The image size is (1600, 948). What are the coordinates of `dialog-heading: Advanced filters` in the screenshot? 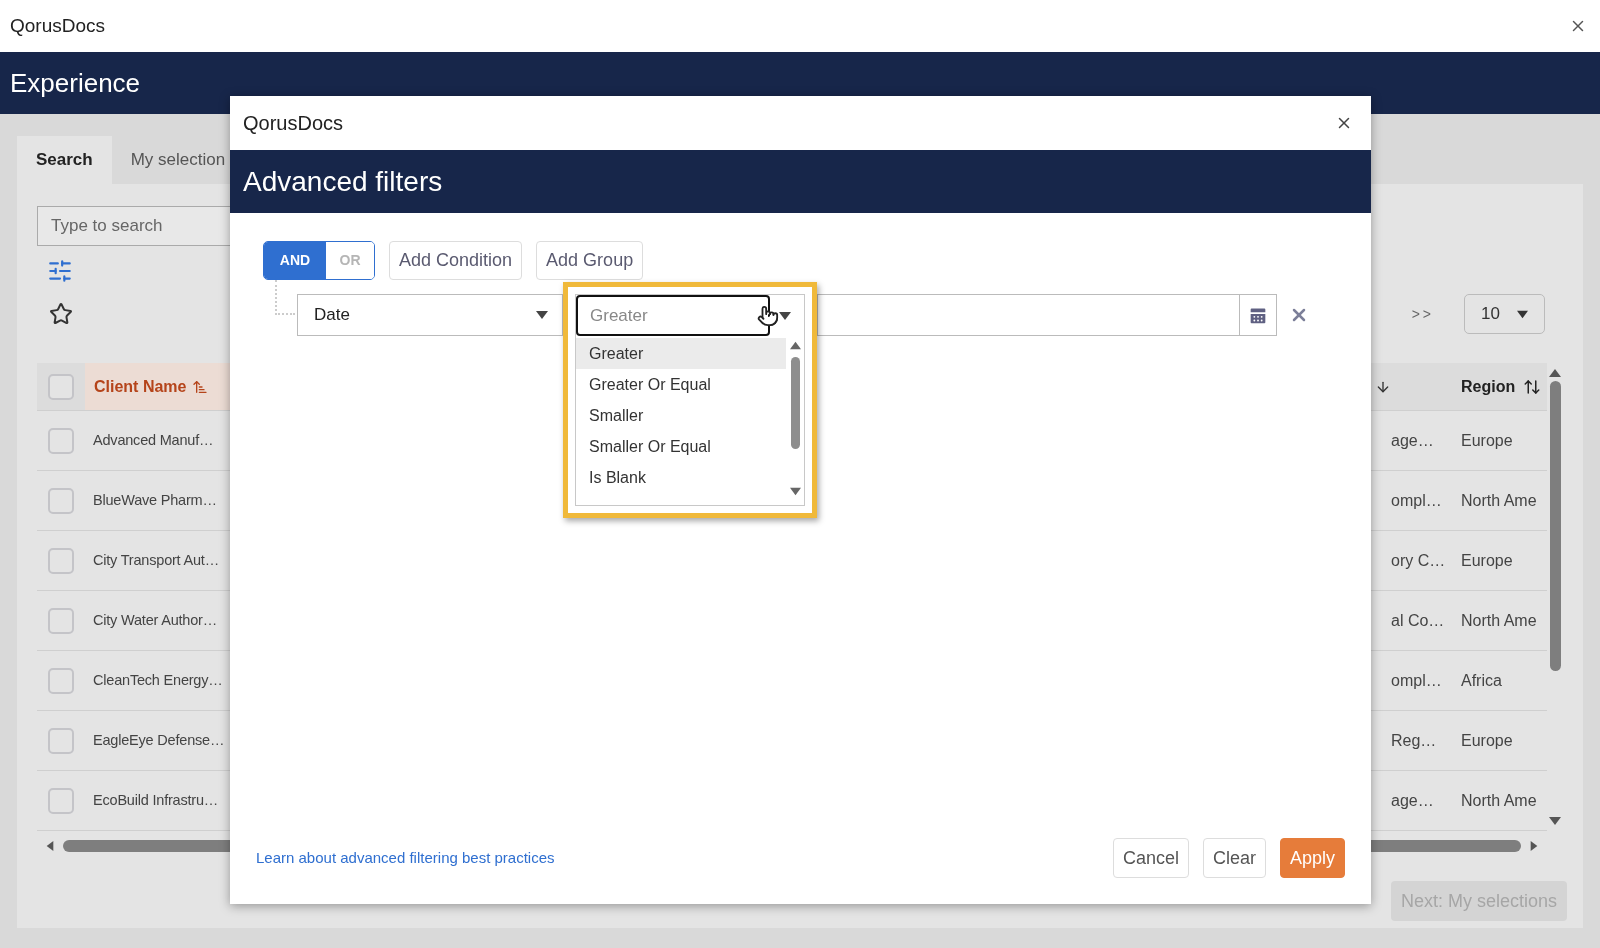 It's located at (343, 181).